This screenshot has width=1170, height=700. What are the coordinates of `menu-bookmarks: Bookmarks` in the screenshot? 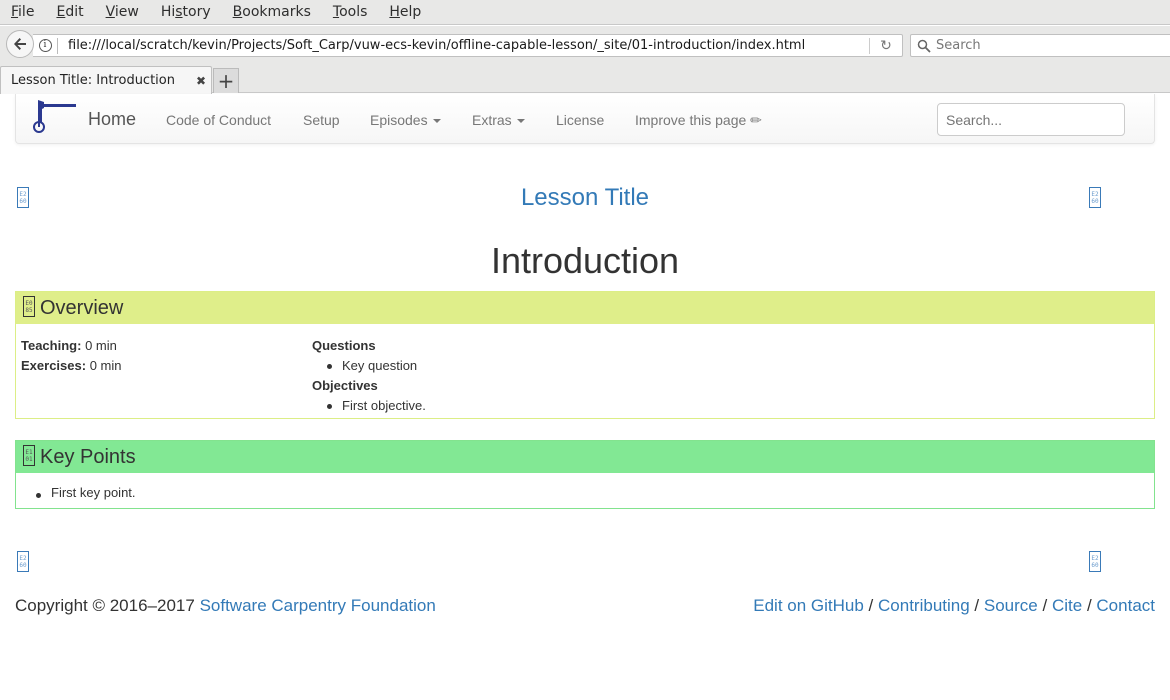 It's located at (272, 12).